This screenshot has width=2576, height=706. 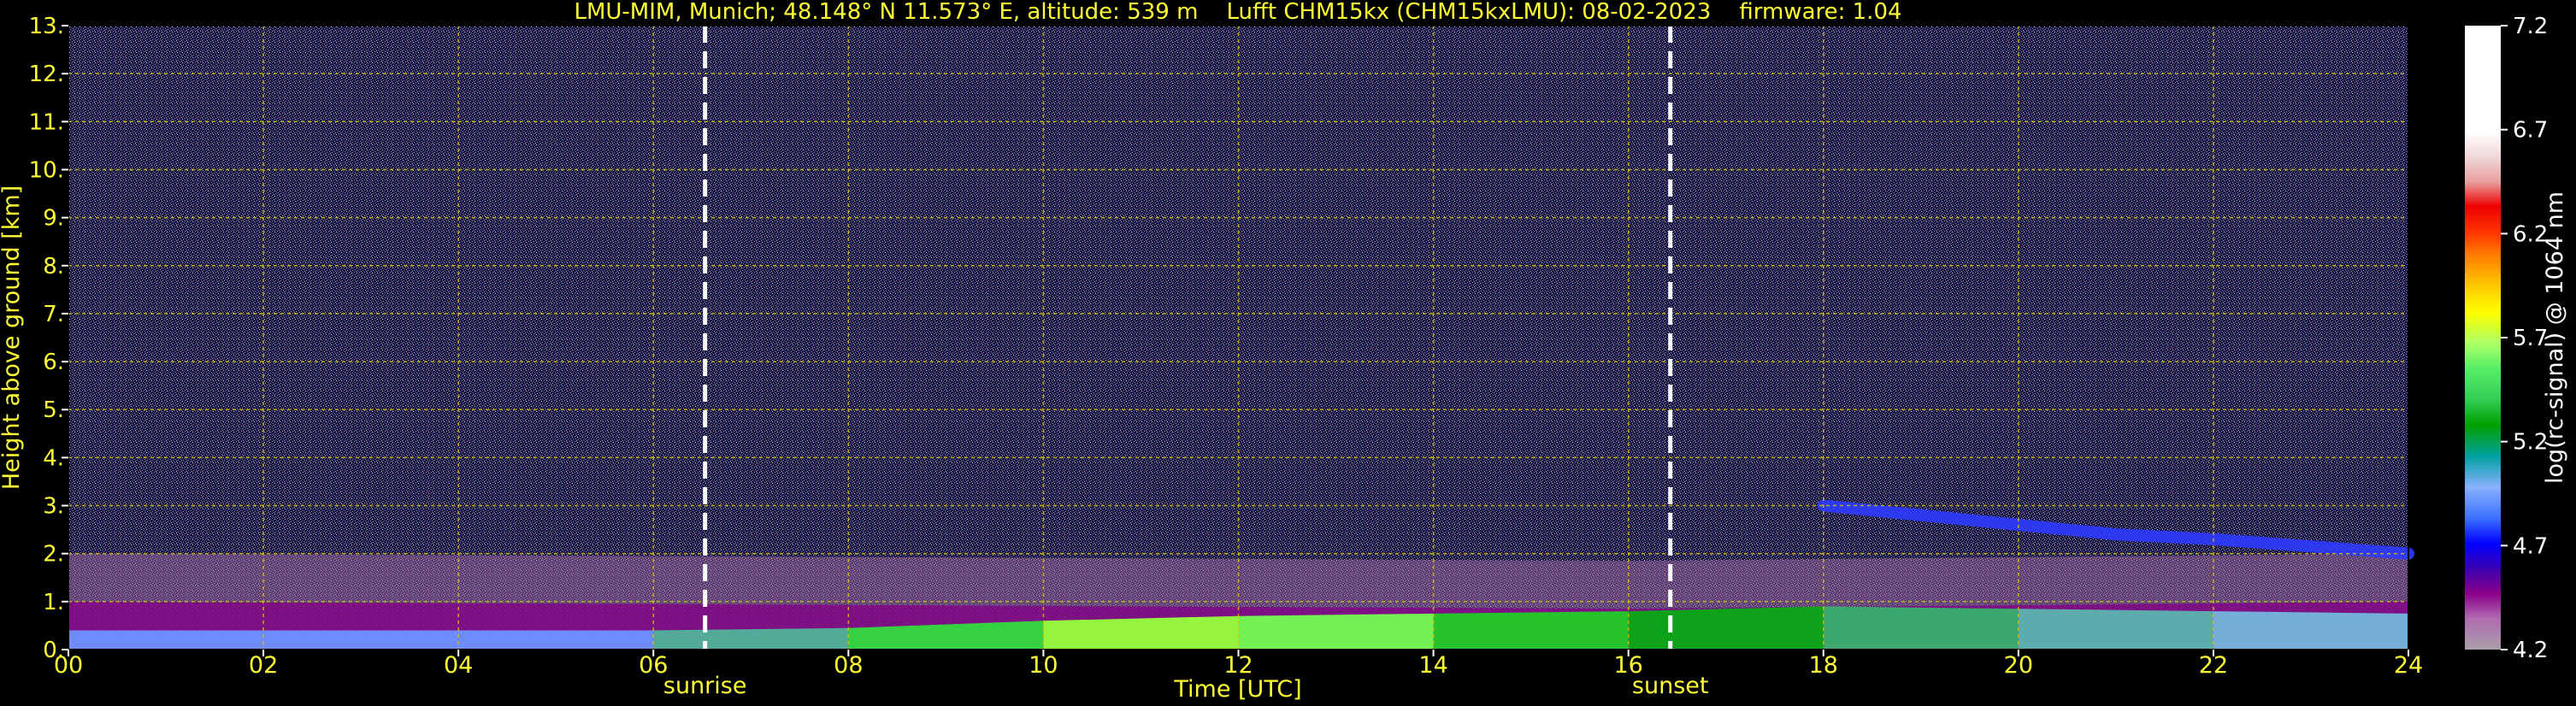 I want to click on y-tick-label: 11., so click(x=46, y=122).